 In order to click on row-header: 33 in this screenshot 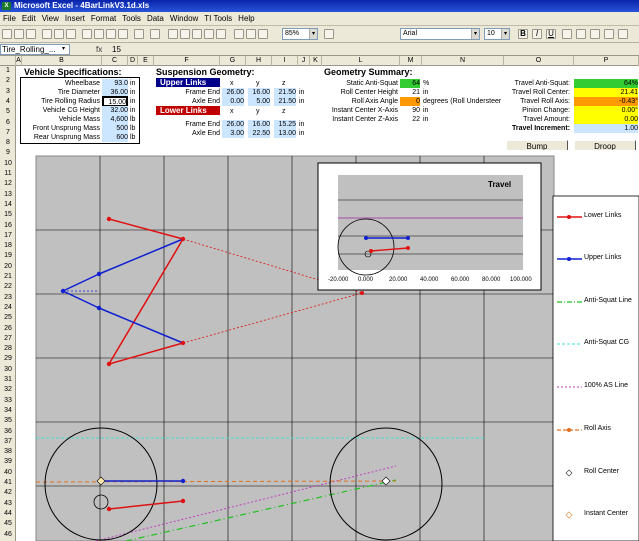, I will do `click(8, 400)`.